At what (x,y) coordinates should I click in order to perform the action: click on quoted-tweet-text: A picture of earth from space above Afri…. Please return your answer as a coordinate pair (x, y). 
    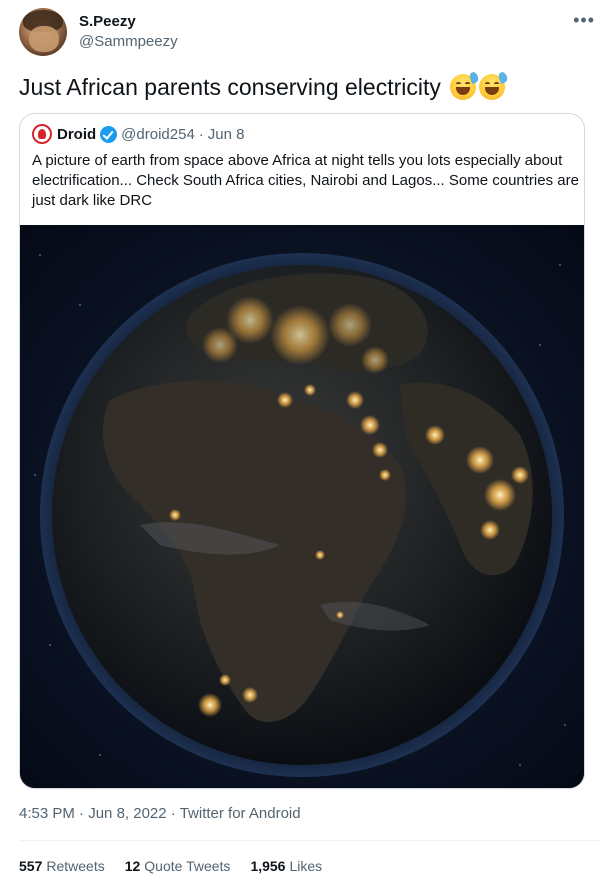
    Looking at the image, I should click on (305, 180).